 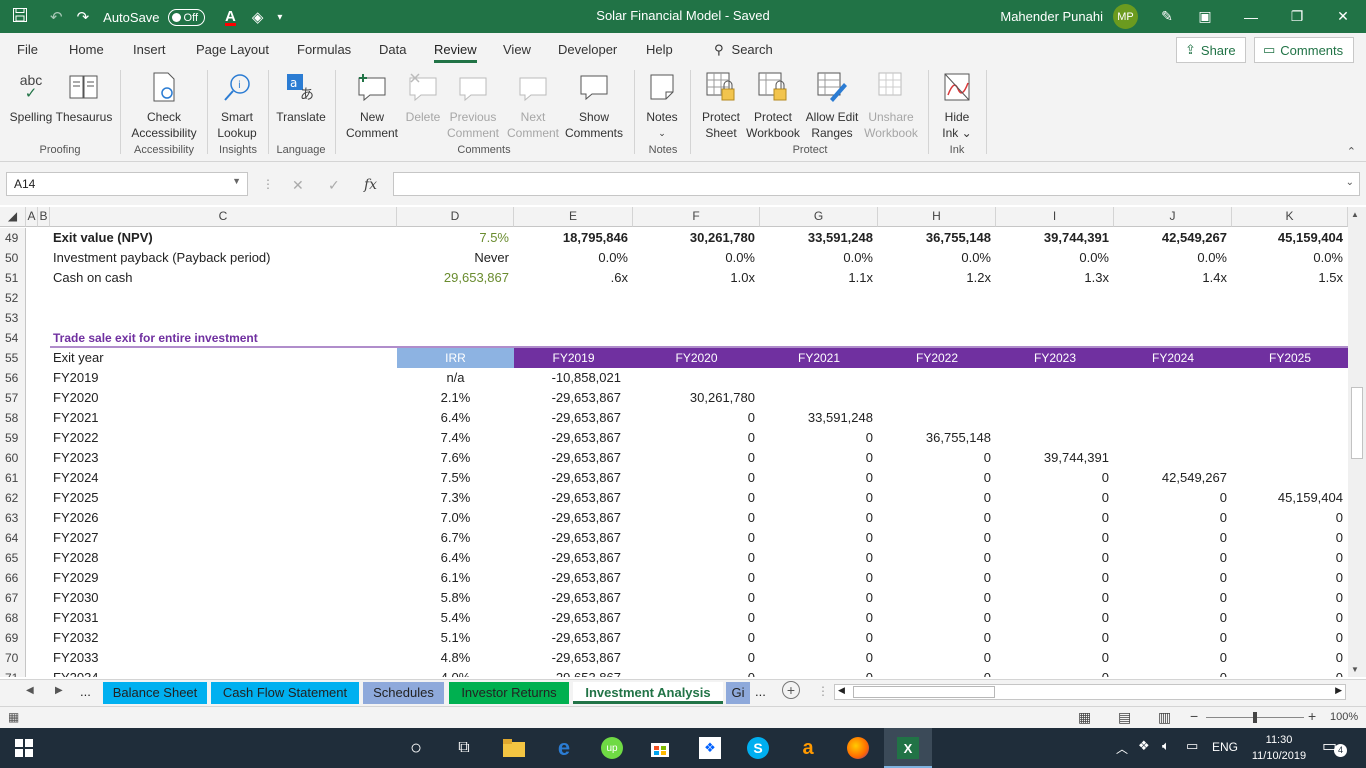 I want to click on grid-cell: 1.4x, so click(x=1173, y=278).